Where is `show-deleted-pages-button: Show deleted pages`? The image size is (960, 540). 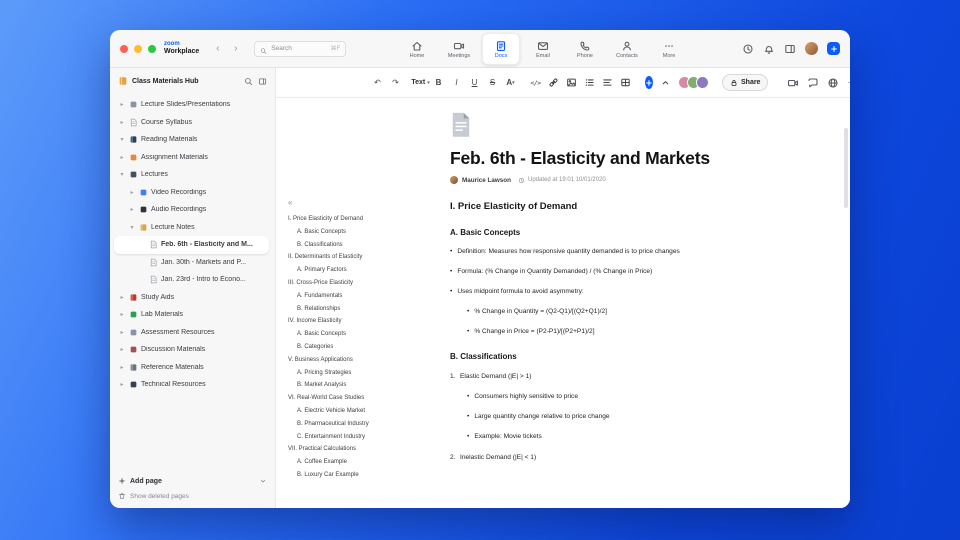 show-deleted-pages-button: Show deleted pages is located at coordinates (192, 496).